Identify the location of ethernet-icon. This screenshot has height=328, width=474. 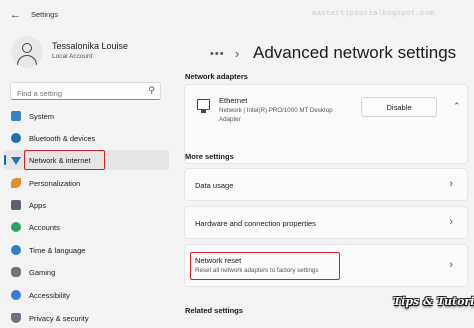
(203, 106).